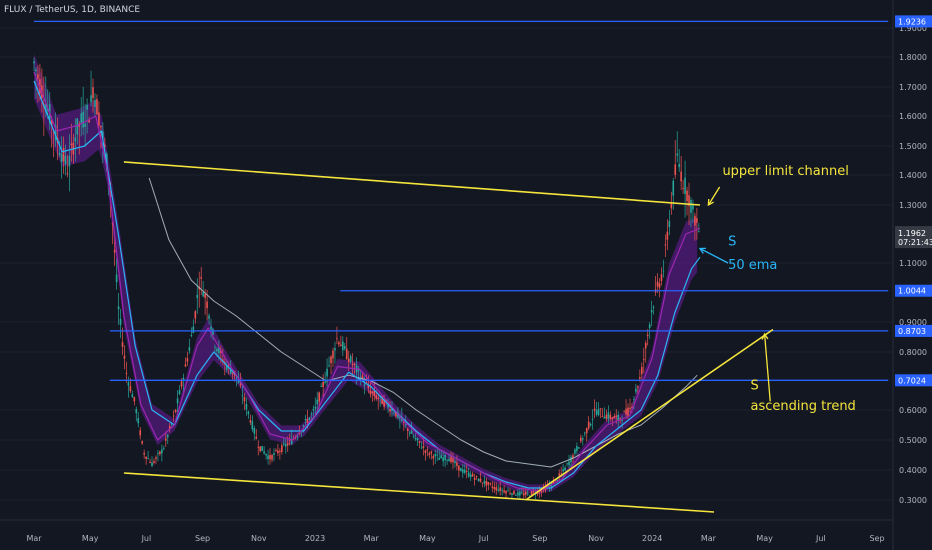 Image resolution: width=932 pixels, height=550 pixels. What do you see at coordinates (912, 233) in the screenshot?
I see `last-price-value: 1.1962` at bounding box center [912, 233].